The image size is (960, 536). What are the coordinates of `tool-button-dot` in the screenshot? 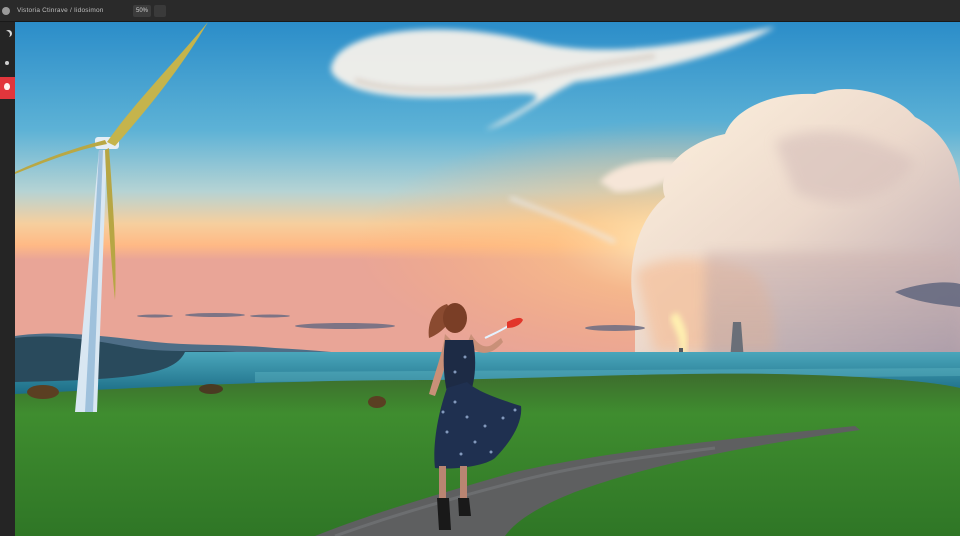 It's located at (7, 63).